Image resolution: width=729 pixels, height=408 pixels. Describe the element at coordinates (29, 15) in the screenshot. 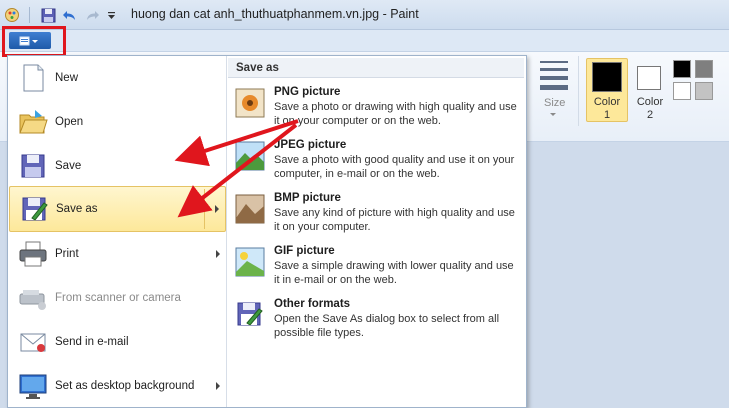

I see `qat-divider` at that location.